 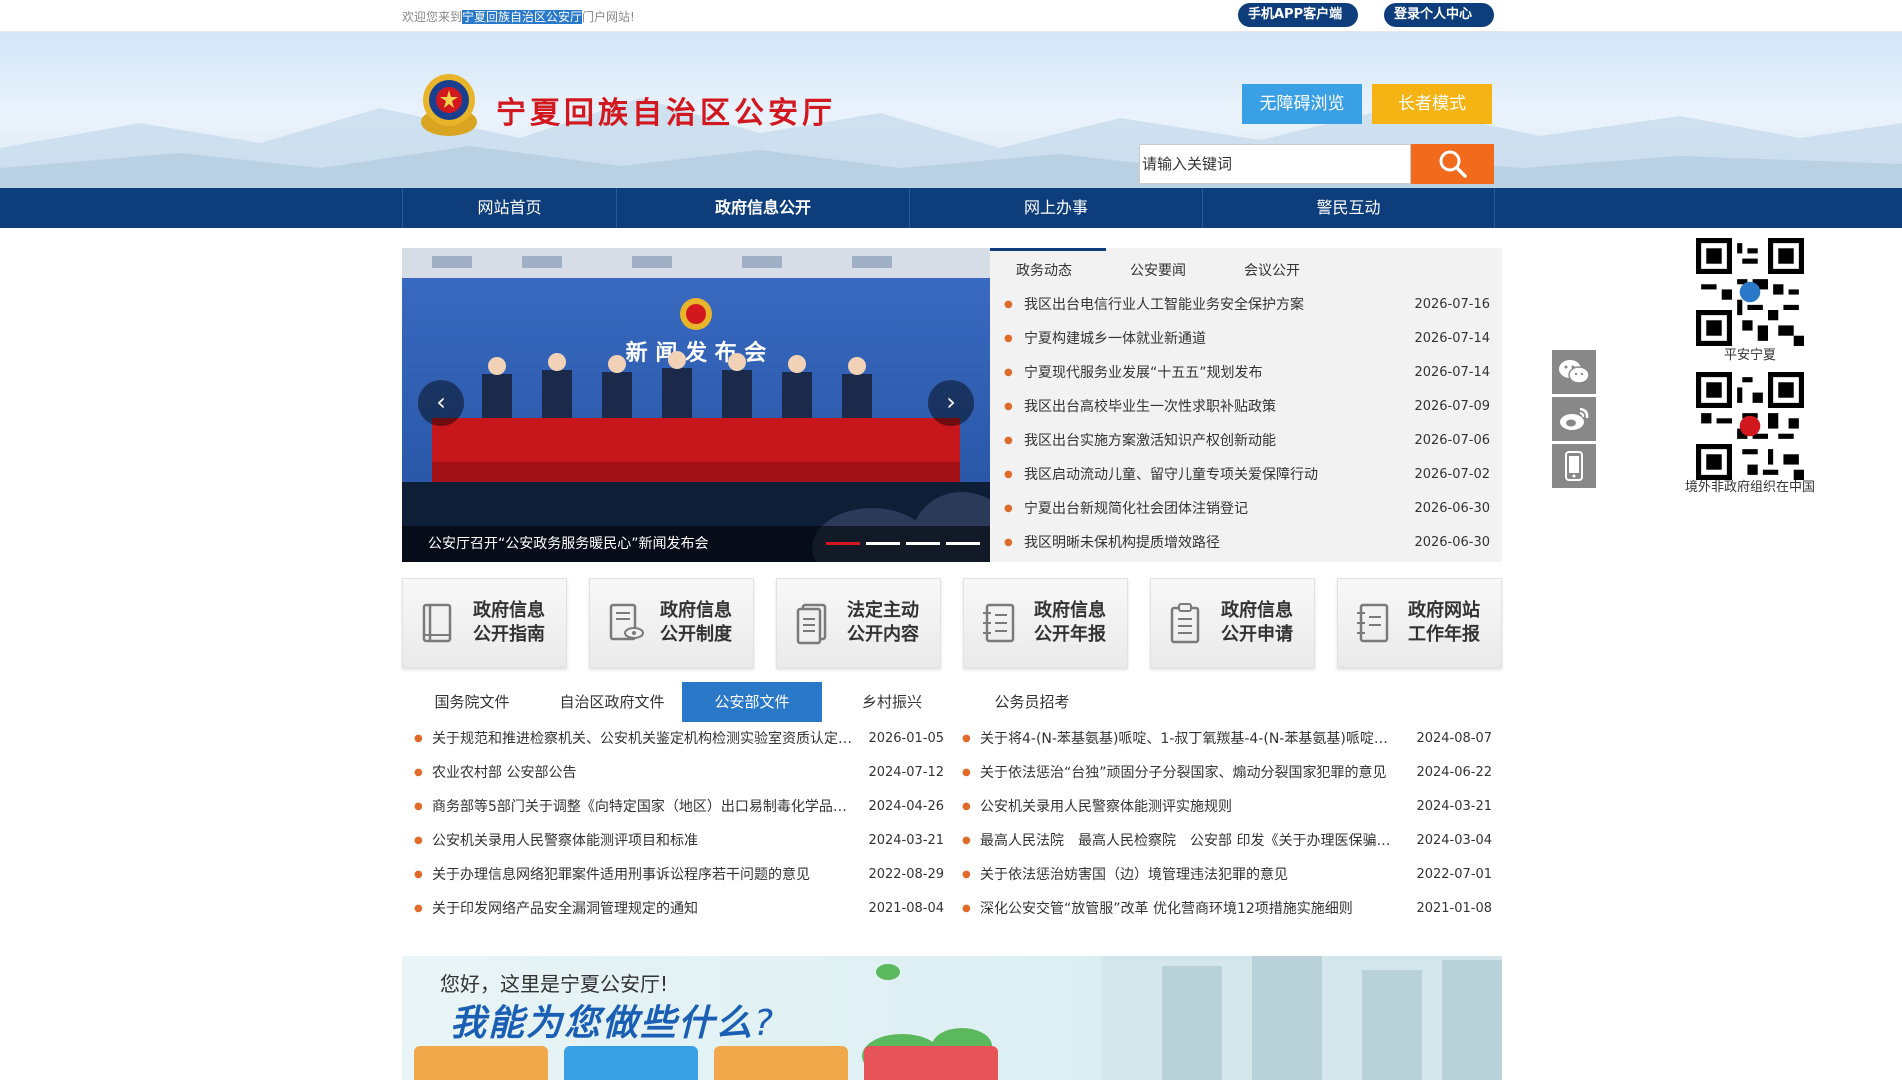 I want to click on book-icon, so click(x=437, y=623).